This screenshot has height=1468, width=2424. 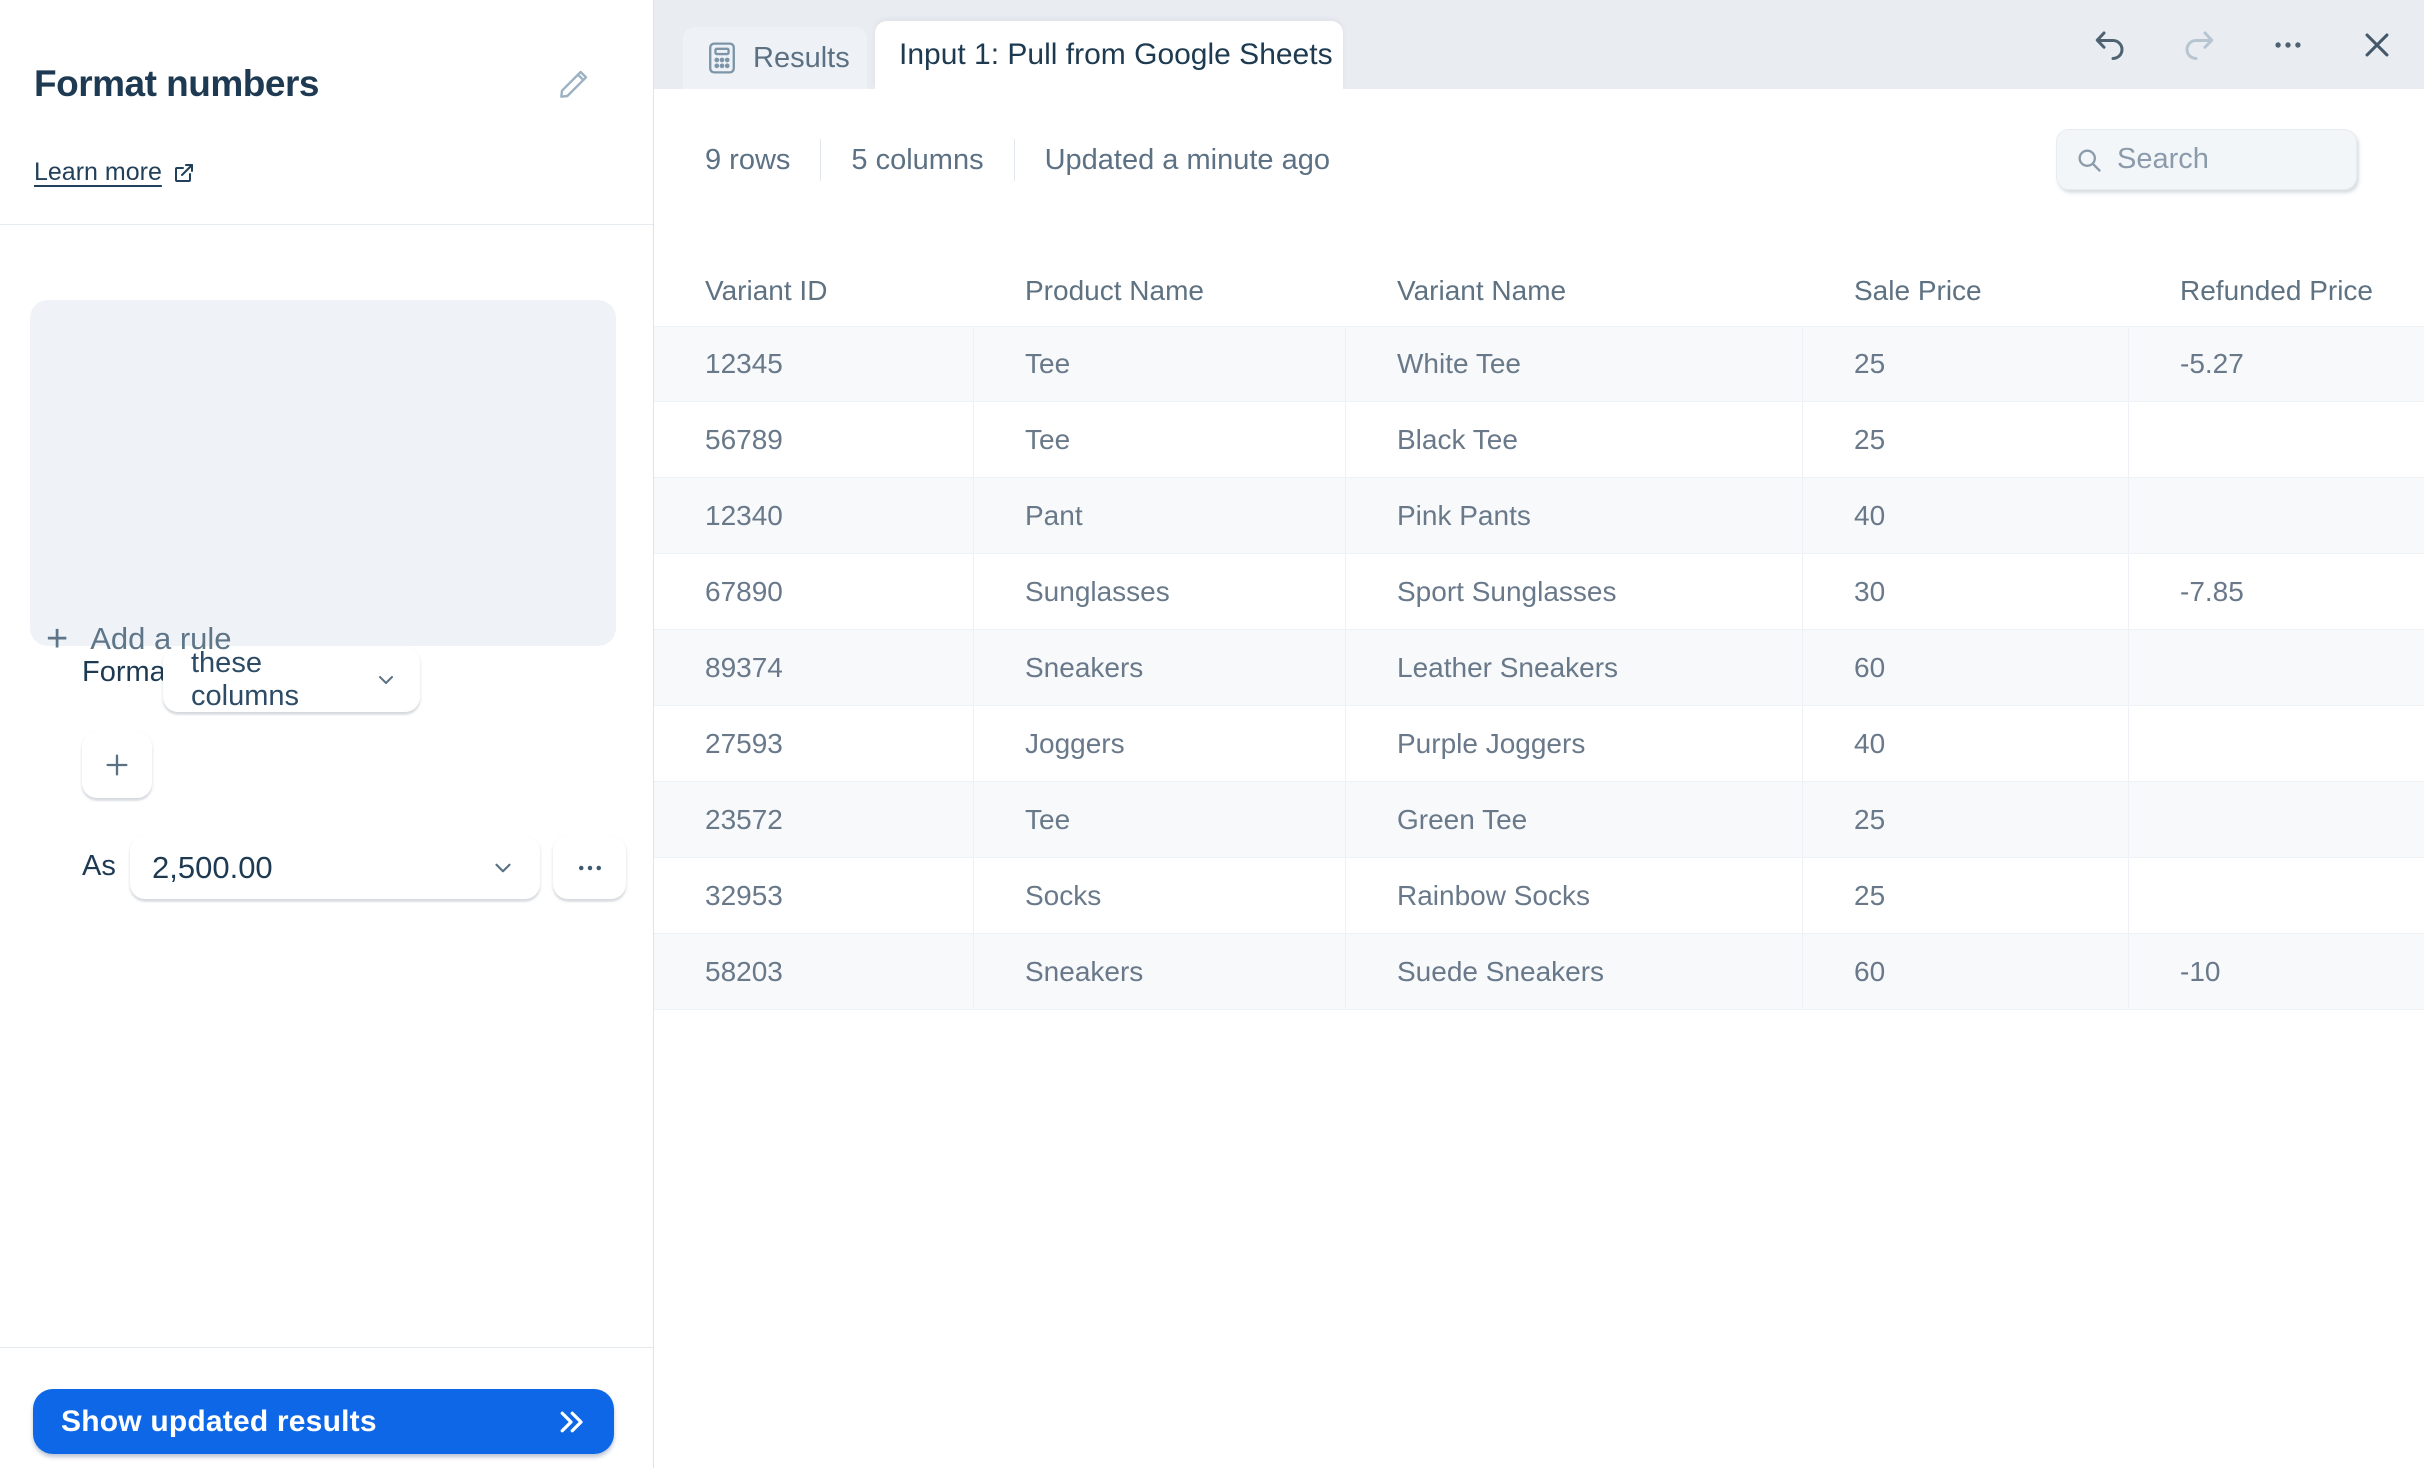 I want to click on table-cell: 89374, so click(x=814, y=667).